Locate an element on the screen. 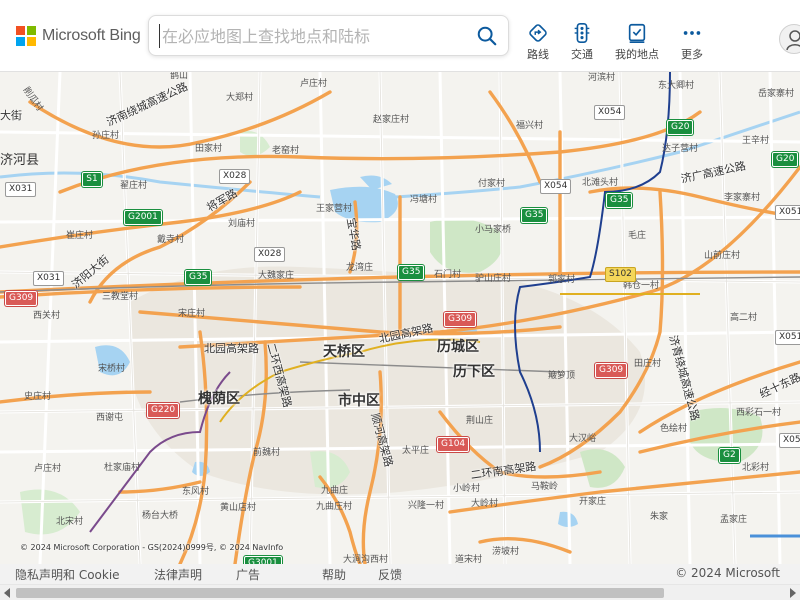 The image size is (800, 600). place-label: 开家庄 is located at coordinates (593, 502).